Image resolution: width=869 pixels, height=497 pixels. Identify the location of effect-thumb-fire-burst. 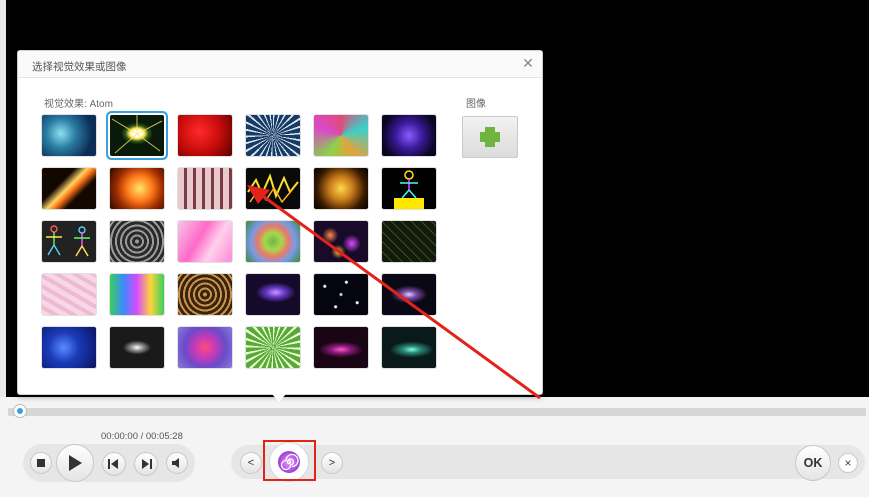
(137, 188).